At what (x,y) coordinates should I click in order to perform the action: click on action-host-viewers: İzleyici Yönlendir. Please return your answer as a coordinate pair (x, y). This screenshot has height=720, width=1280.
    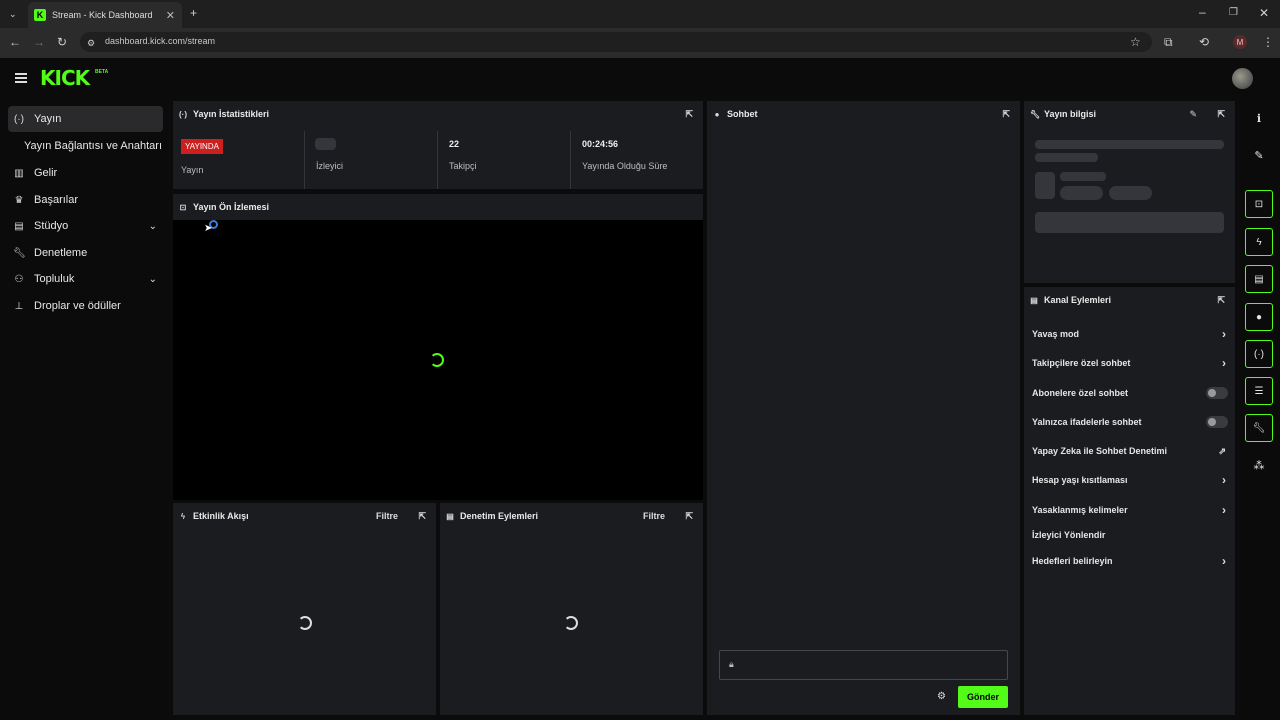
    Looking at the image, I should click on (1130, 535).